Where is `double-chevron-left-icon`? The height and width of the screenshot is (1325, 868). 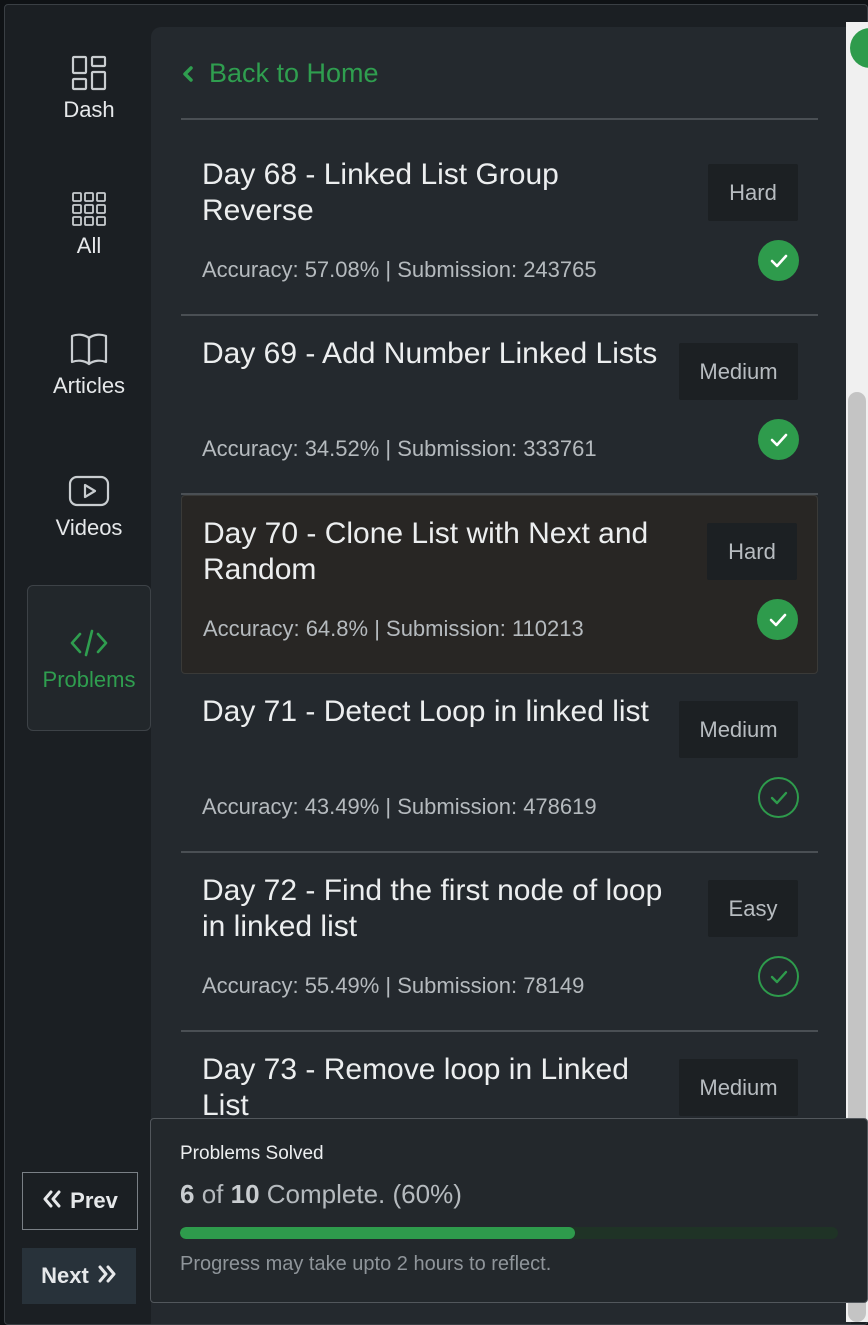
double-chevron-left-icon is located at coordinates (52, 1201).